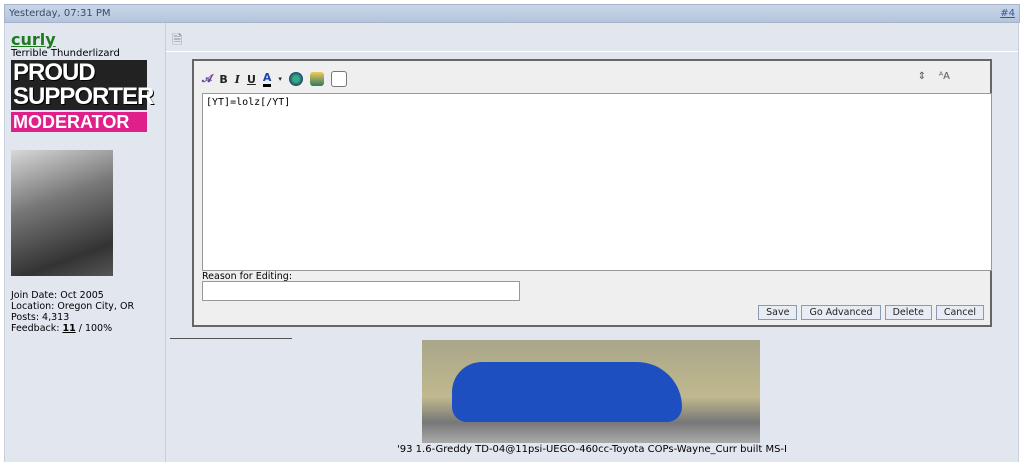 The image size is (1024, 462). I want to click on signature-car-image, so click(591, 391).